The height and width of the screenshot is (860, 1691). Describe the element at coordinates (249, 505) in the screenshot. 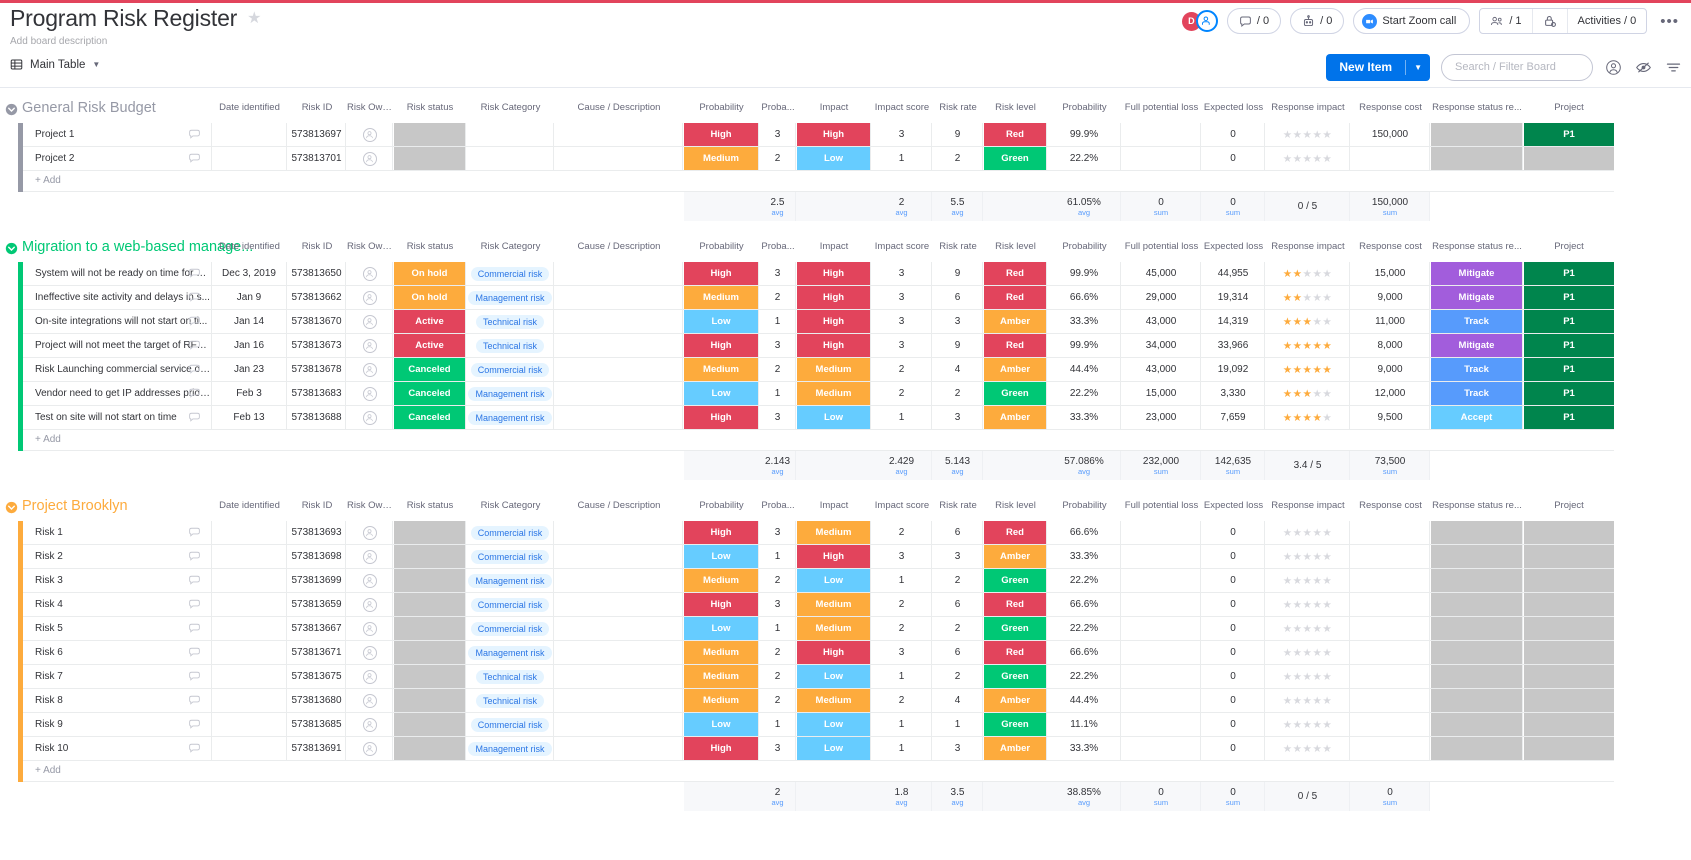

I see `column-header: Date identified` at that location.